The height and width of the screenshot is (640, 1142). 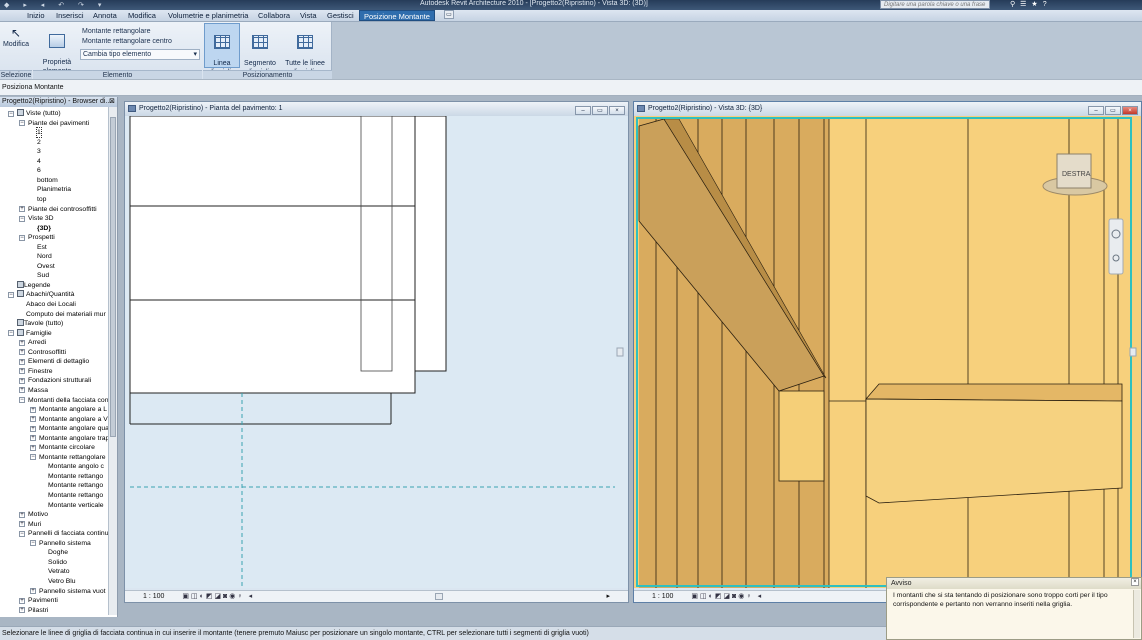 I want to click on help-icon: ?, so click(x=1047, y=4).